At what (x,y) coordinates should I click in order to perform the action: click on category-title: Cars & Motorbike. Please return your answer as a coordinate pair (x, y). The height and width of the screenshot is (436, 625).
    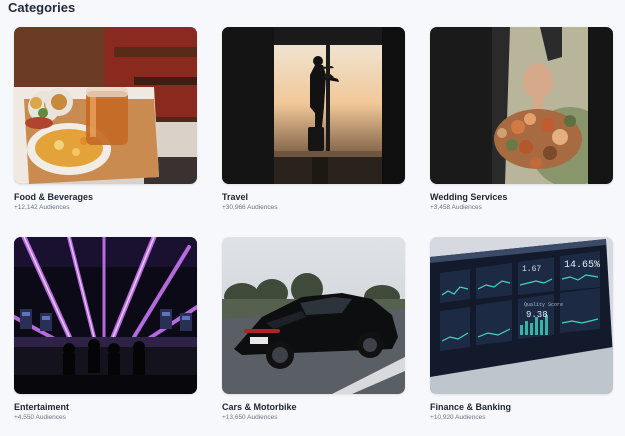
    Looking at the image, I should click on (313, 407).